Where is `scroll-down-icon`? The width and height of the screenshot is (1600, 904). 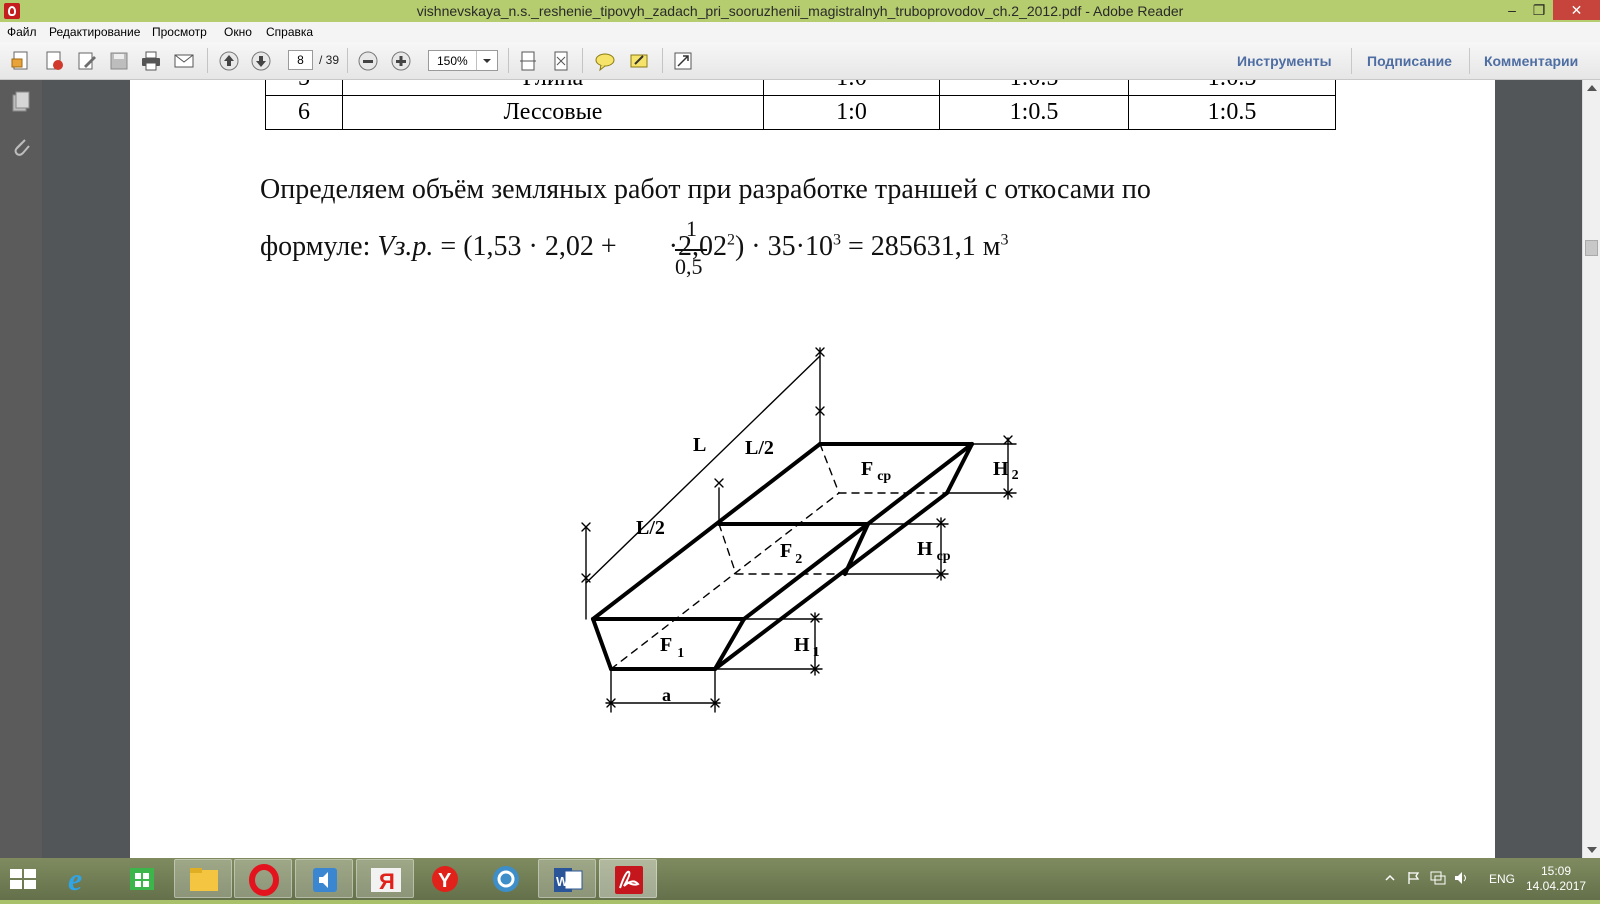
scroll-down-icon is located at coordinates (1592, 850).